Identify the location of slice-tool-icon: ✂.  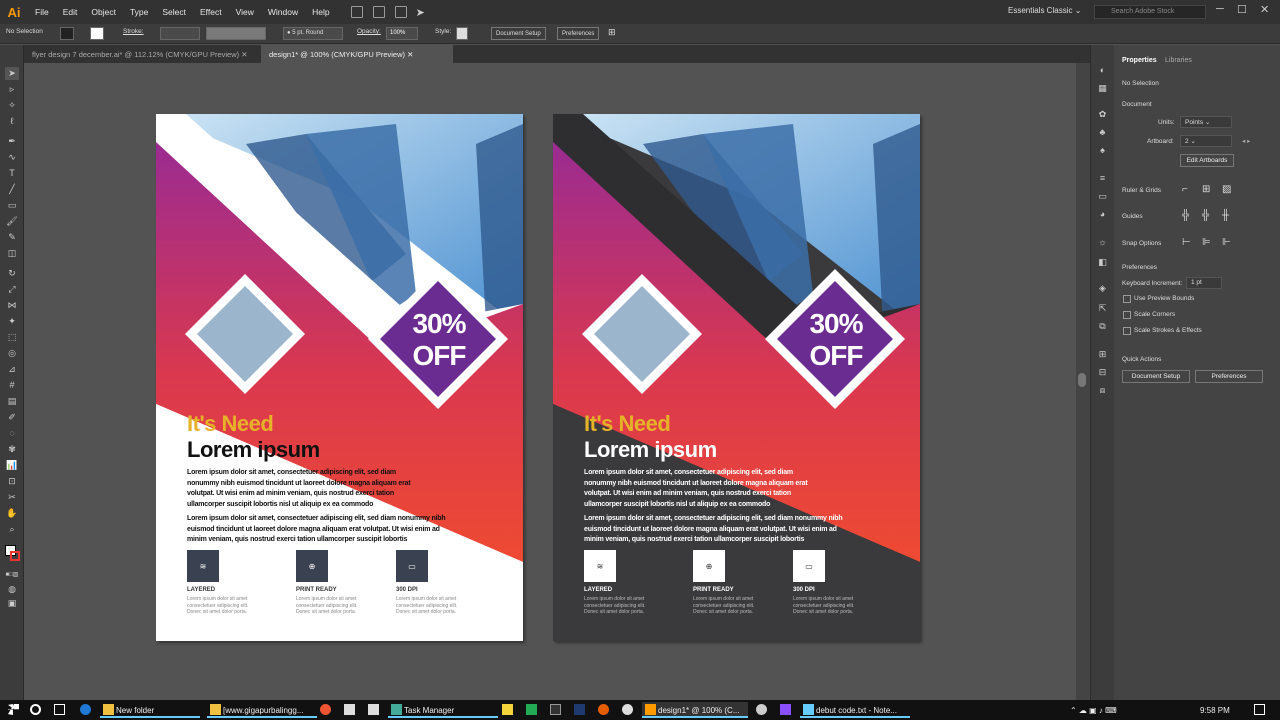
(12, 497).